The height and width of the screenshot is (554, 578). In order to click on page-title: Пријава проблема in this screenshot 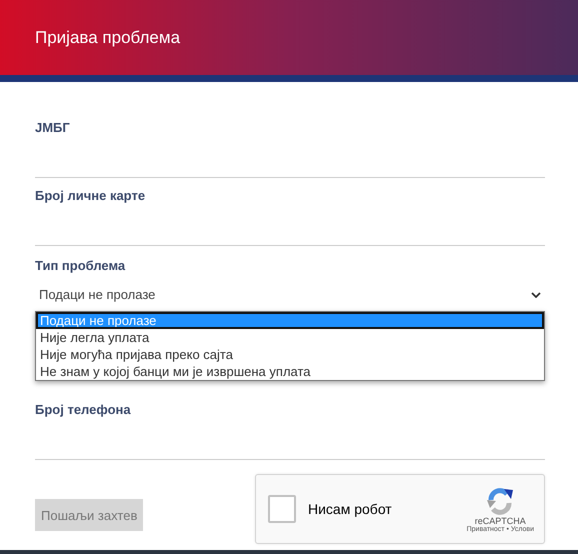, I will do `click(107, 38)`.